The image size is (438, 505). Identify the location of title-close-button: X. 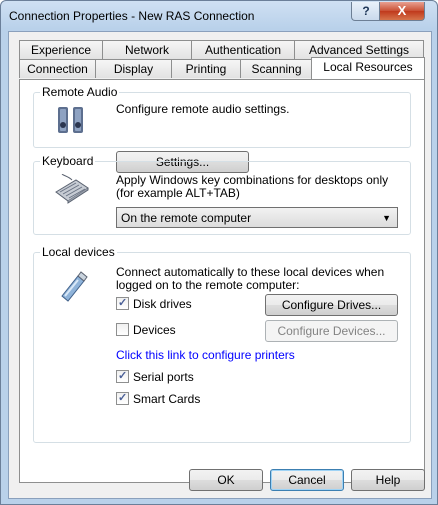
(402, 11).